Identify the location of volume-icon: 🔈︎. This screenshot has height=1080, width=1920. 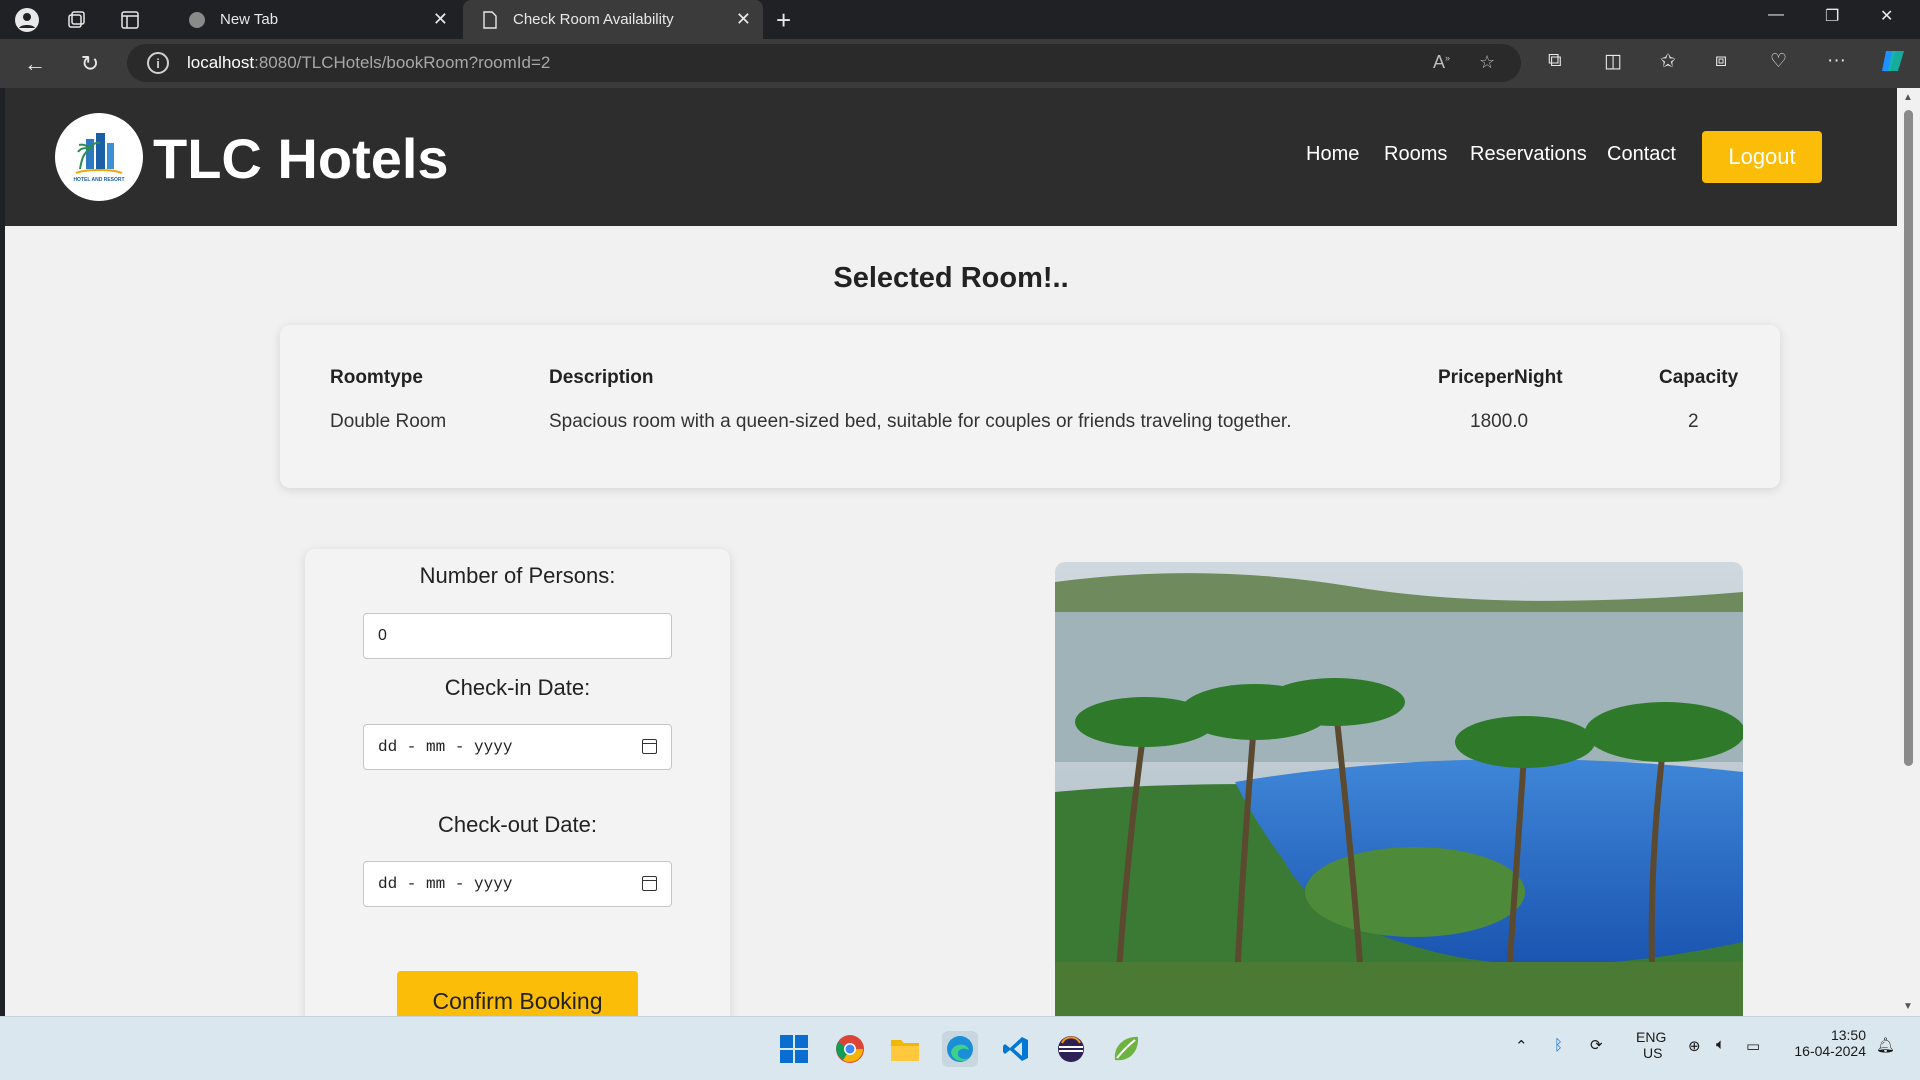
(1720, 1044).